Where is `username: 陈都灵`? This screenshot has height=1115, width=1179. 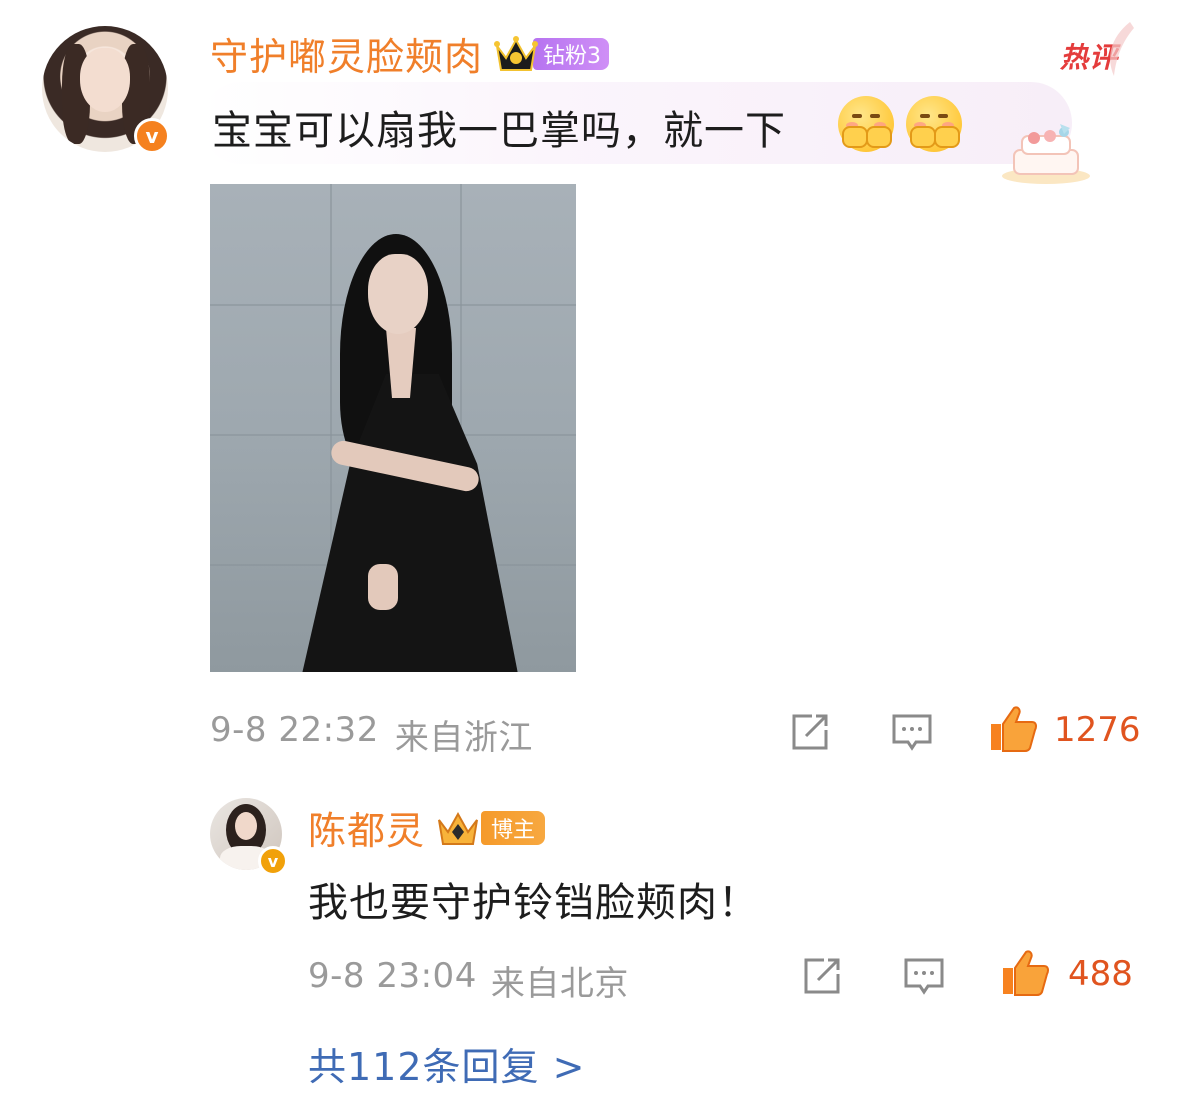 username: 陈都灵 is located at coordinates (366, 827).